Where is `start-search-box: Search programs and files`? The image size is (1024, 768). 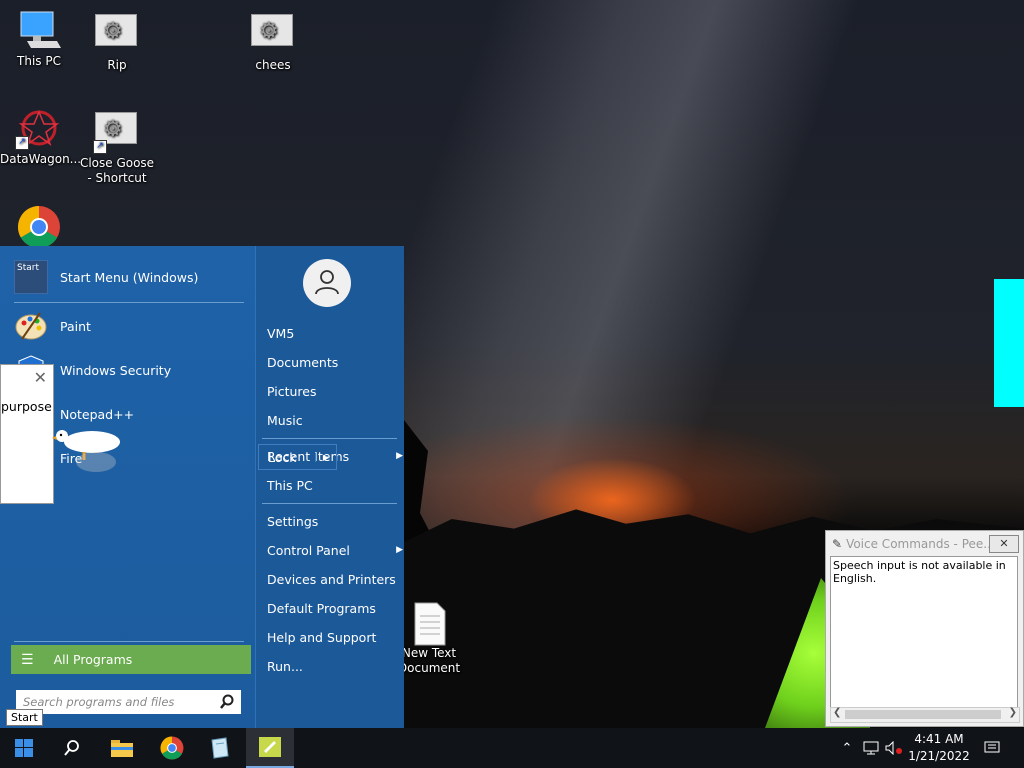 start-search-box: Search programs and files is located at coordinates (128, 702).